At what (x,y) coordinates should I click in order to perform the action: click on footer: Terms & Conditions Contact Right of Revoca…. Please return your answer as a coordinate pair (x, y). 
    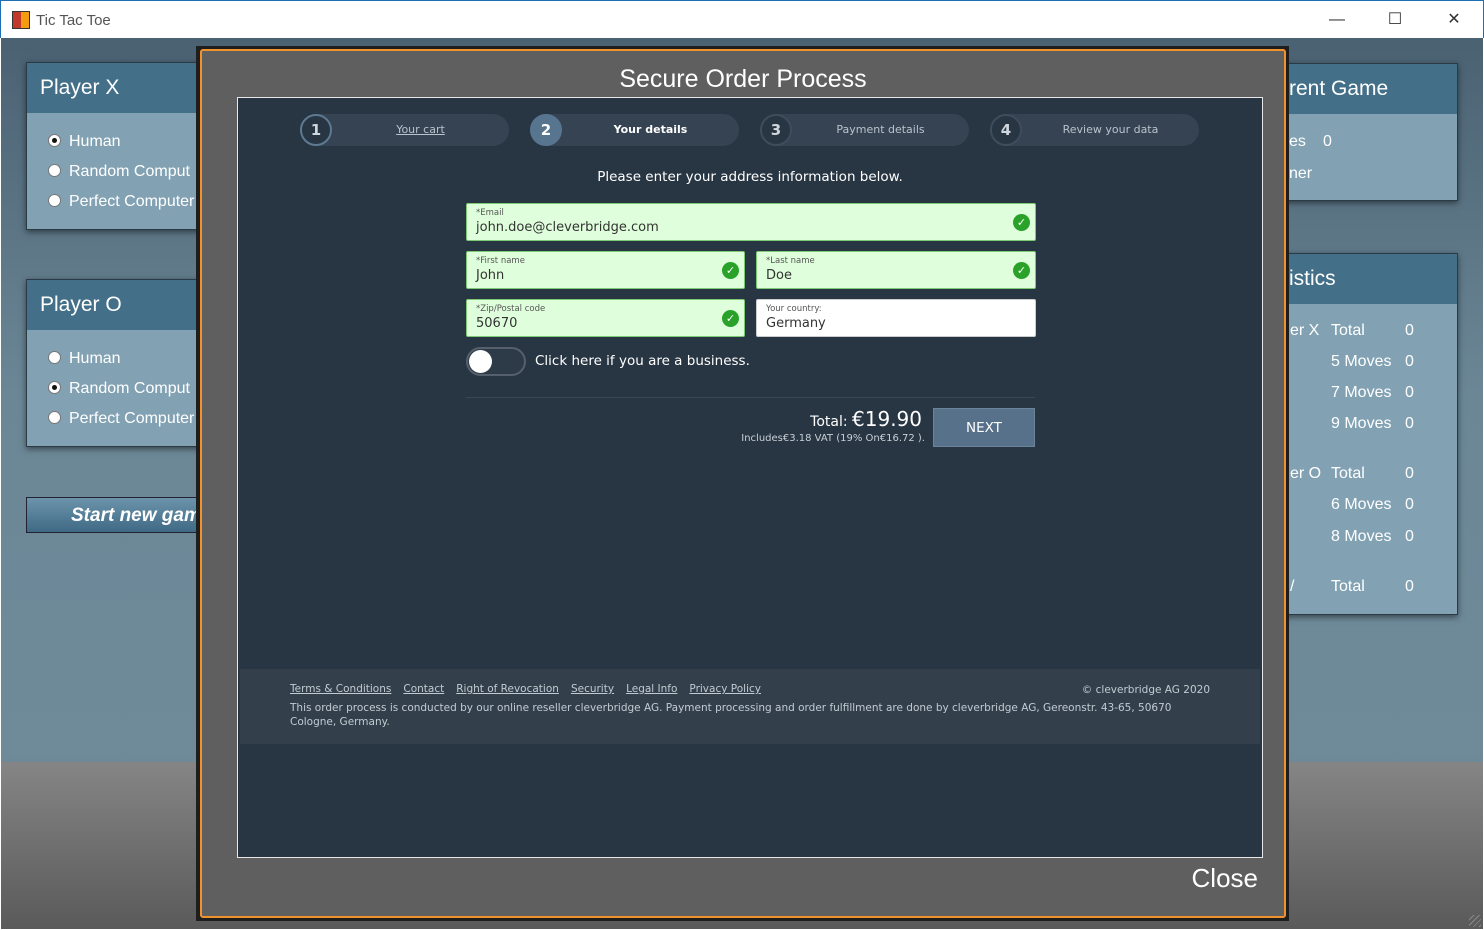
    Looking at the image, I should click on (750, 706).